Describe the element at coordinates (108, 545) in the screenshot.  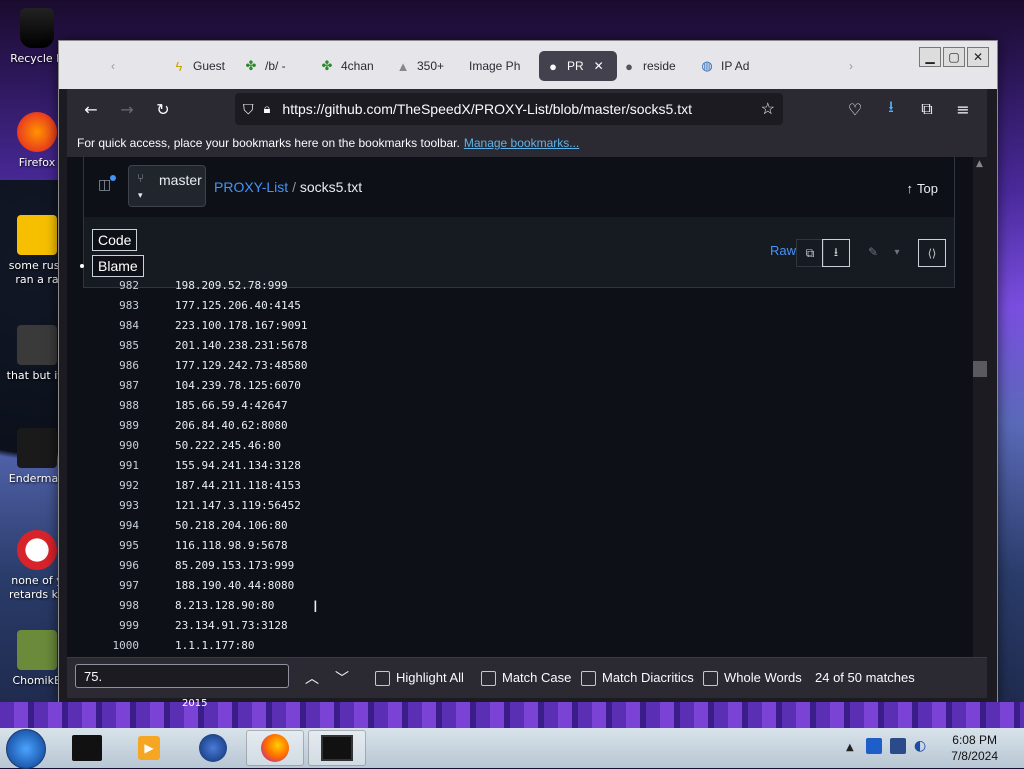
I see `line-number: 995` at that location.